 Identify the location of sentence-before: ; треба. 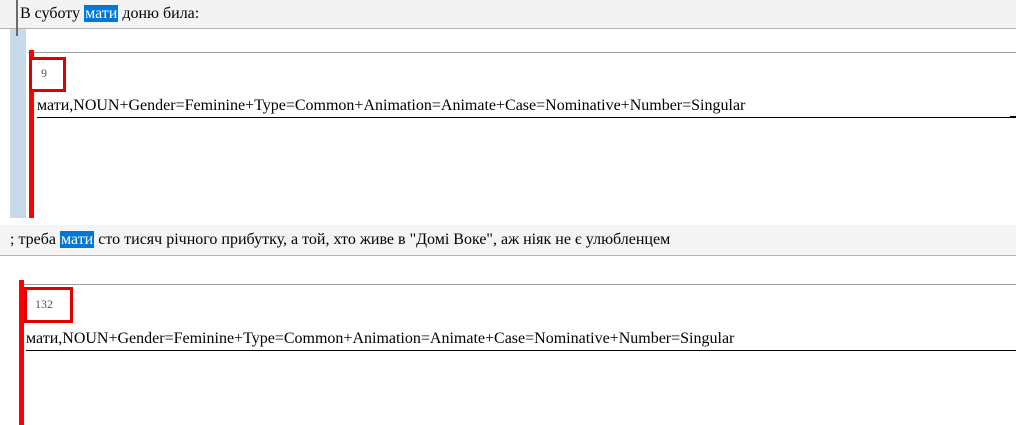
(35, 239).